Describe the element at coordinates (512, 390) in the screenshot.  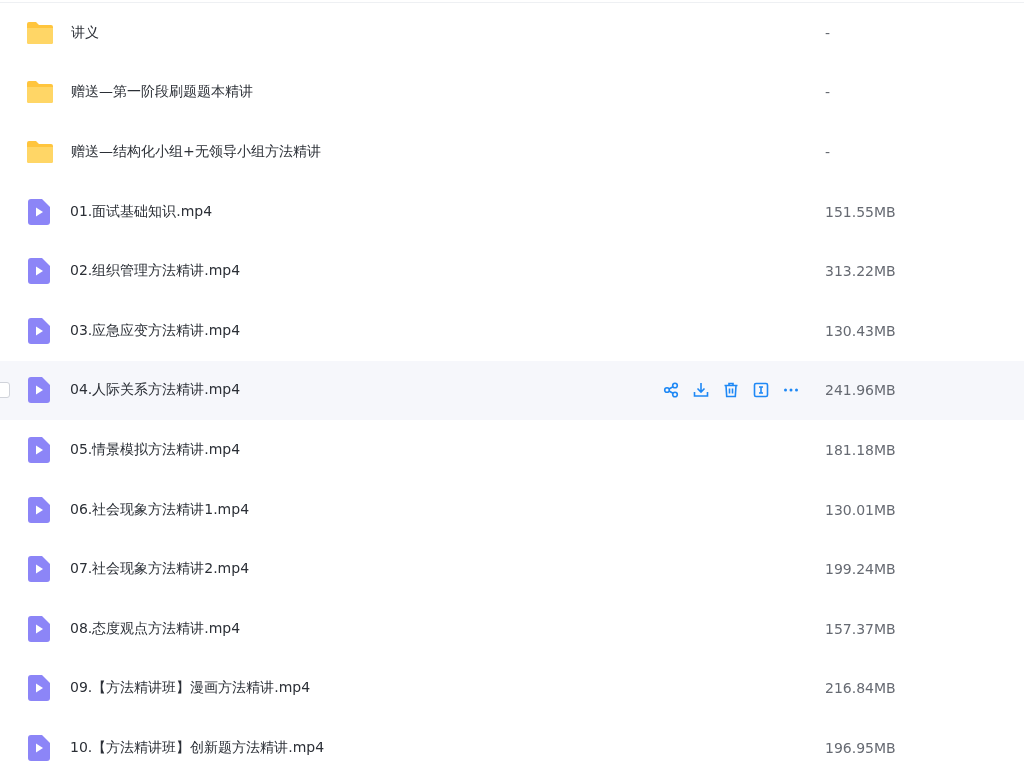
I see `row-highlight: 04.人际关系方法精讲.mp4 241.96MB` at that location.